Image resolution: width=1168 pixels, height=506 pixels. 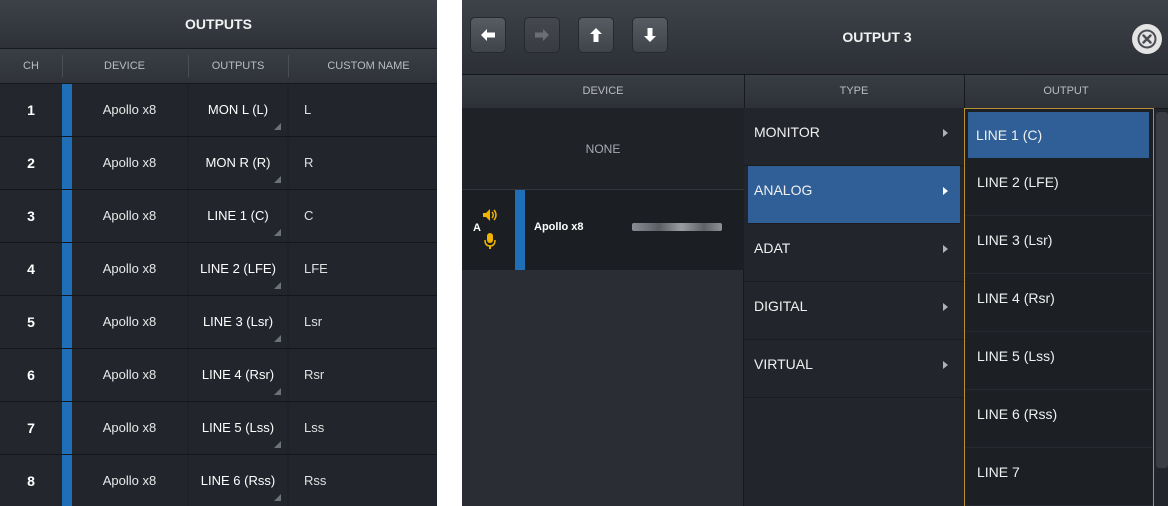 What do you see at coordinates (490, 241) in the screenshot?
I see `microphone-icon` at bounding box center [490, 241].